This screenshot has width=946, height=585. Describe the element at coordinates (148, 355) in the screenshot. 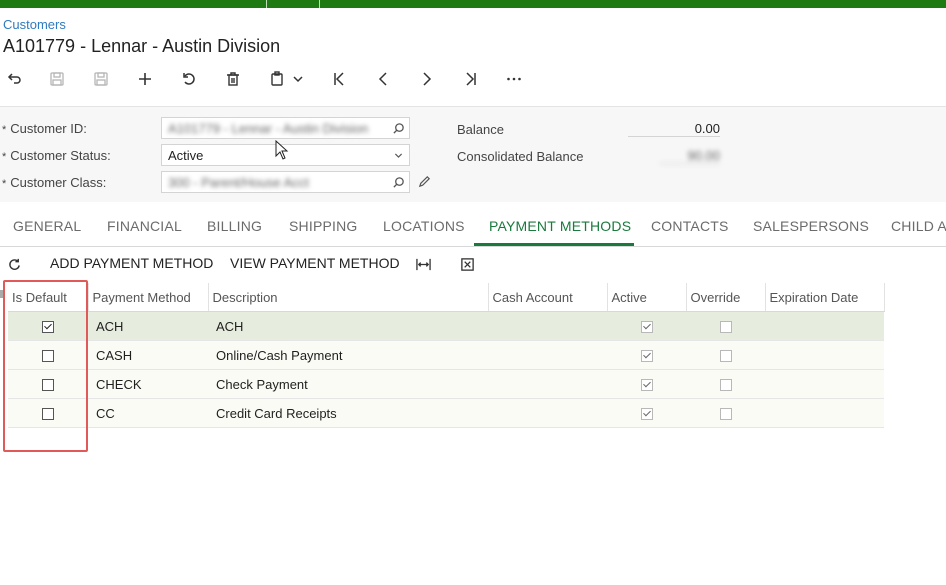

I see `payment-method-cell: CASH` at that location.